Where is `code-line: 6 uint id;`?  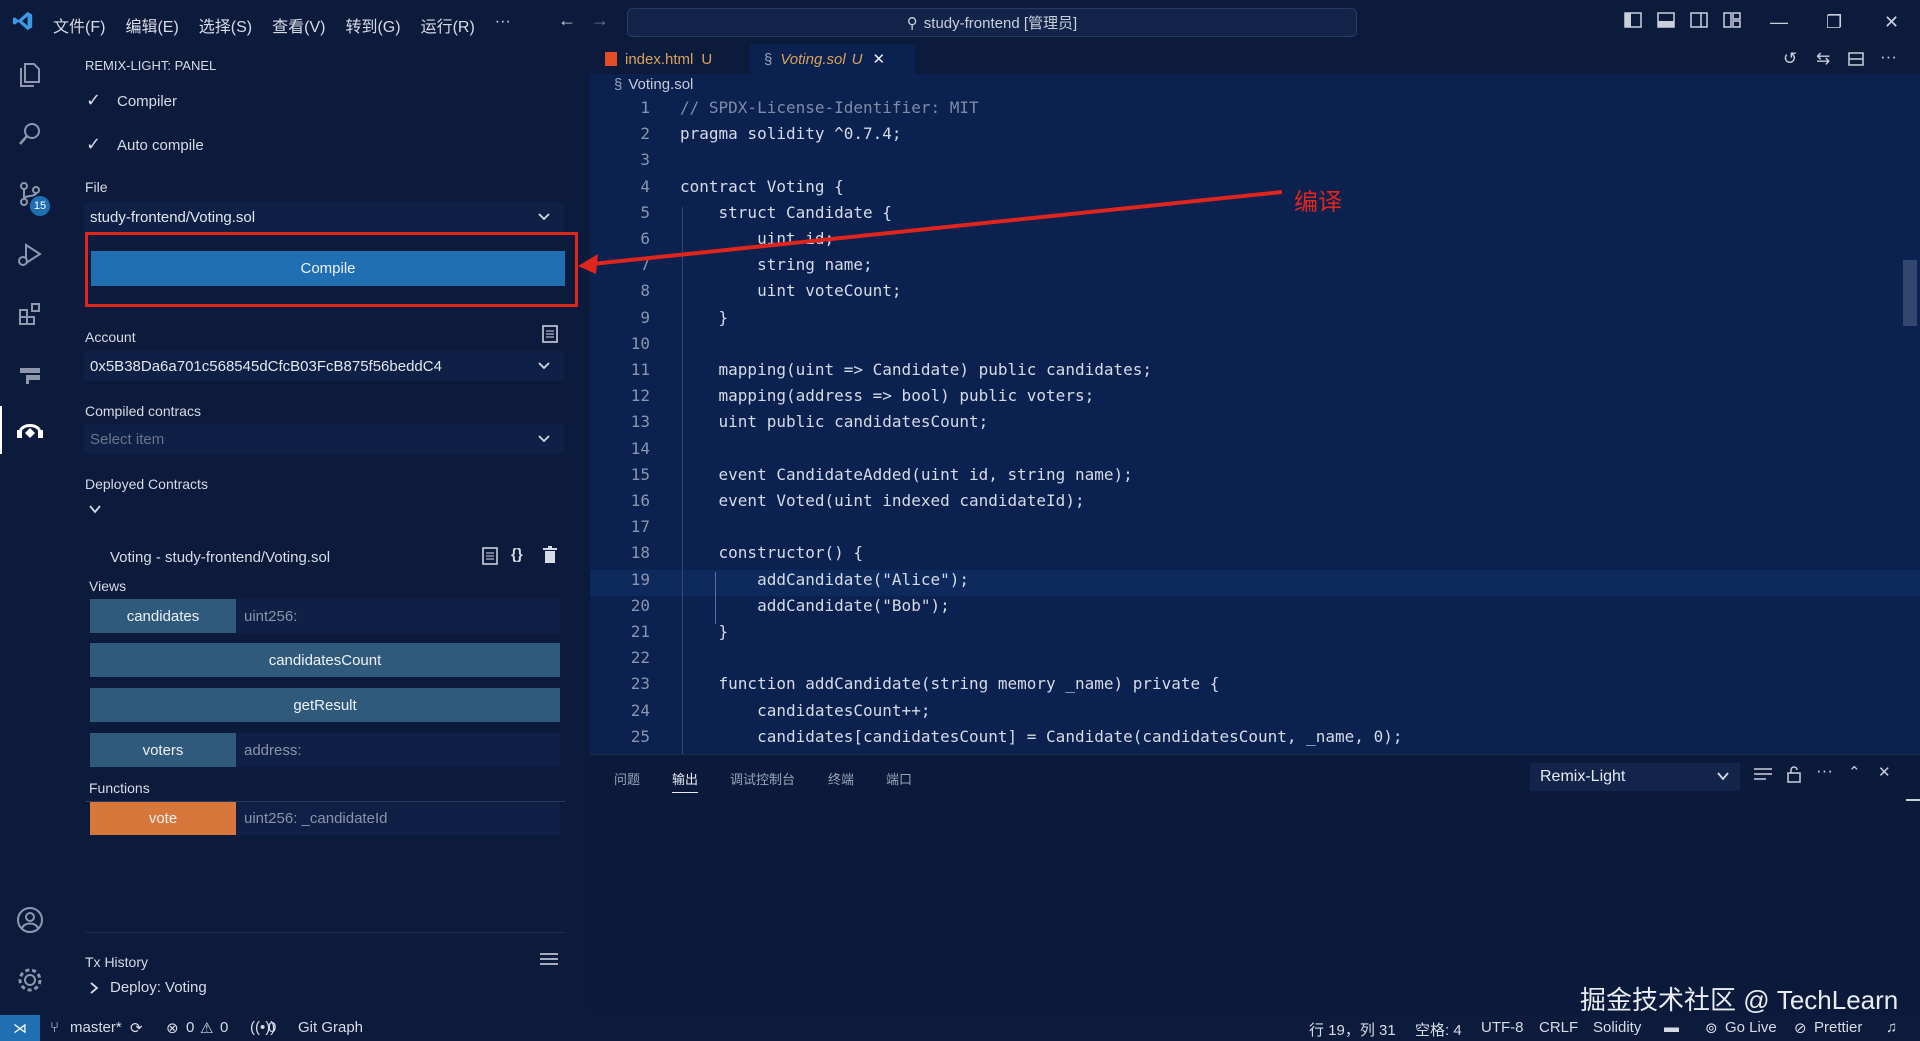 code-line: 6 uint id; is located at coordinates (1255, 242).